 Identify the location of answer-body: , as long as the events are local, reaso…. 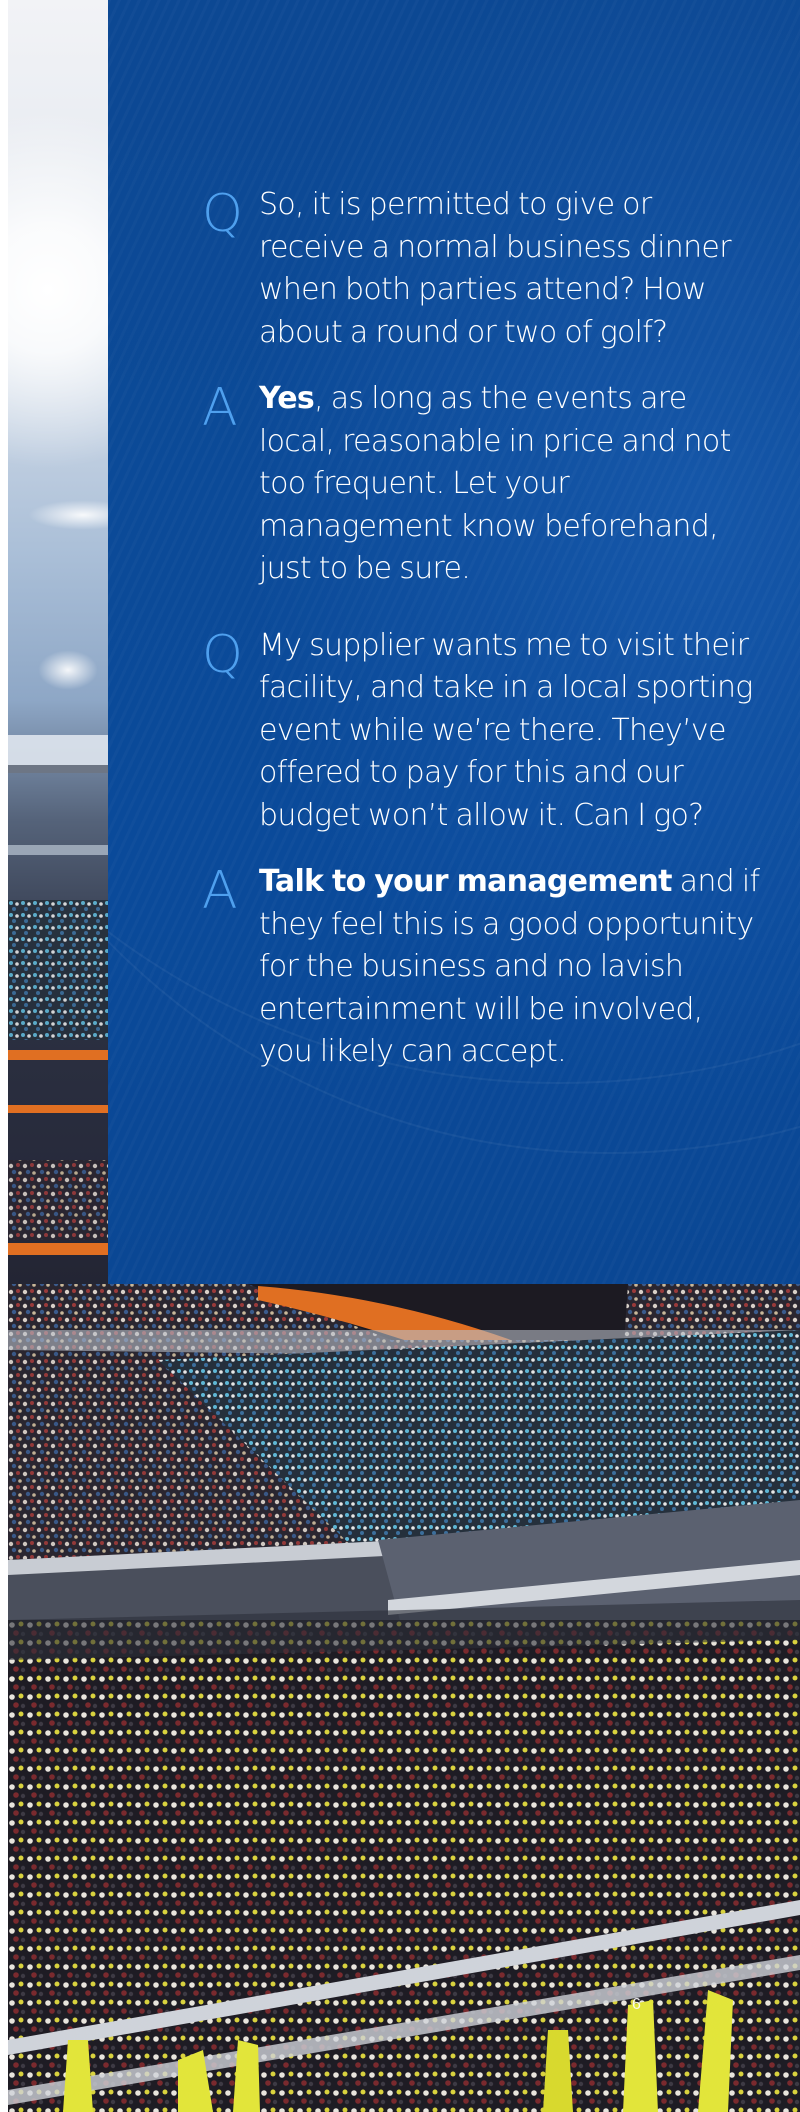
(495, 483).